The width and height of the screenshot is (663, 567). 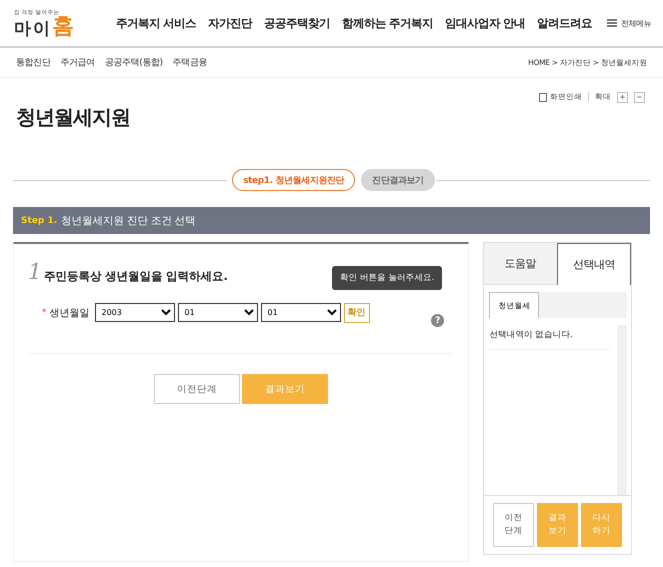 What do you see at coordinates (73, 117) in the screenshot?
I see `page-title: 청년월세지원` at bounding box center [73, 117].